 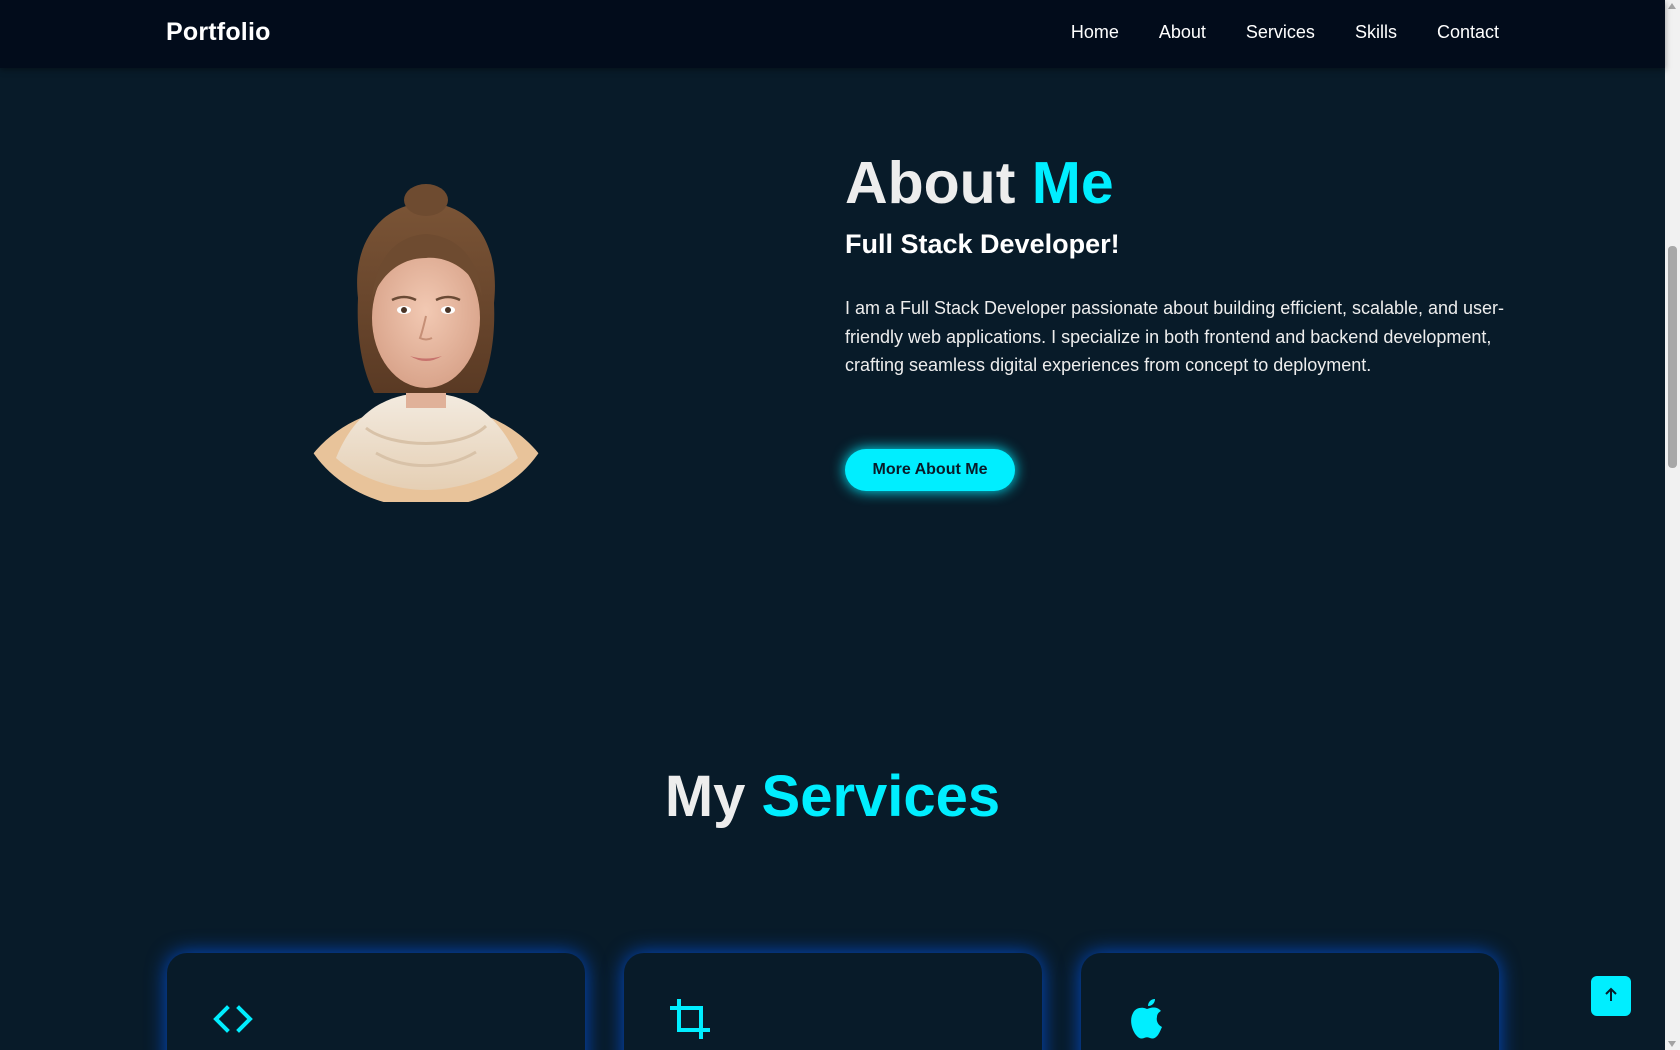 What do you see at coordinates (1672, 6) in the screenshot?
I see `scroll-up-arrow-icon` at bounding box center [1672, 6].